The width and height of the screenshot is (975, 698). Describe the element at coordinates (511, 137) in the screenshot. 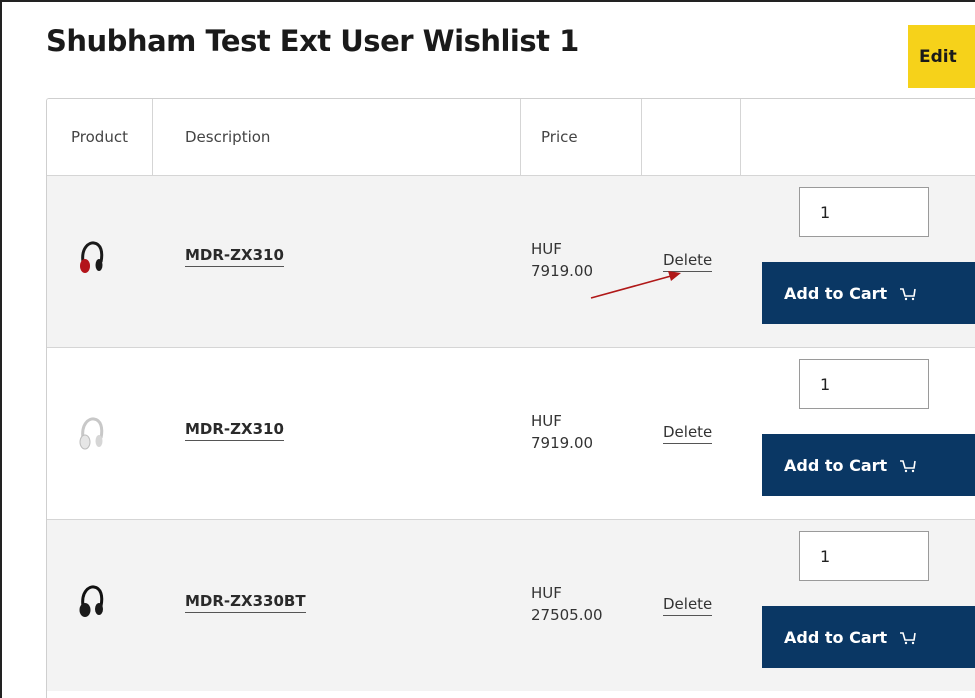

I see `table-header: Product Description Price` at that location.